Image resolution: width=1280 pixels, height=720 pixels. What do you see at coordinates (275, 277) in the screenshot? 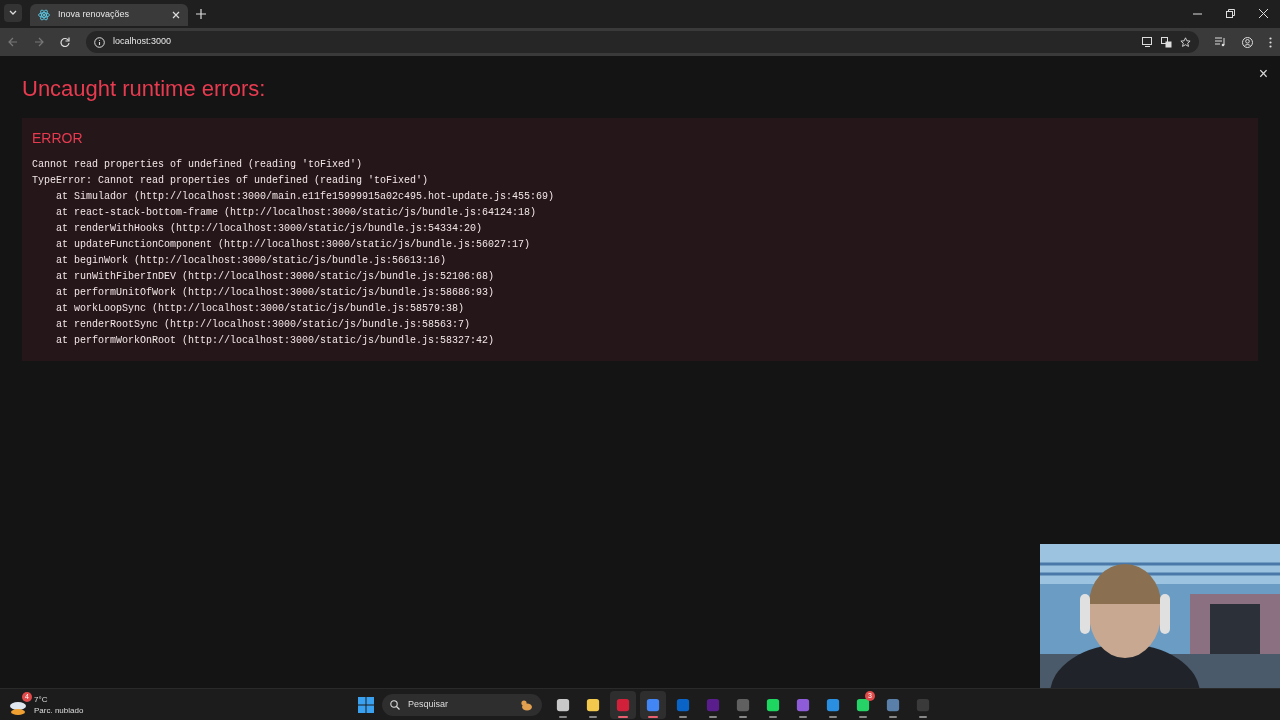
I see `stack-trace-line: at runWithFiberInDEV (http://localhost:3000/static/js/bundle.js:52106:68)` at bounding box center [275, 277].